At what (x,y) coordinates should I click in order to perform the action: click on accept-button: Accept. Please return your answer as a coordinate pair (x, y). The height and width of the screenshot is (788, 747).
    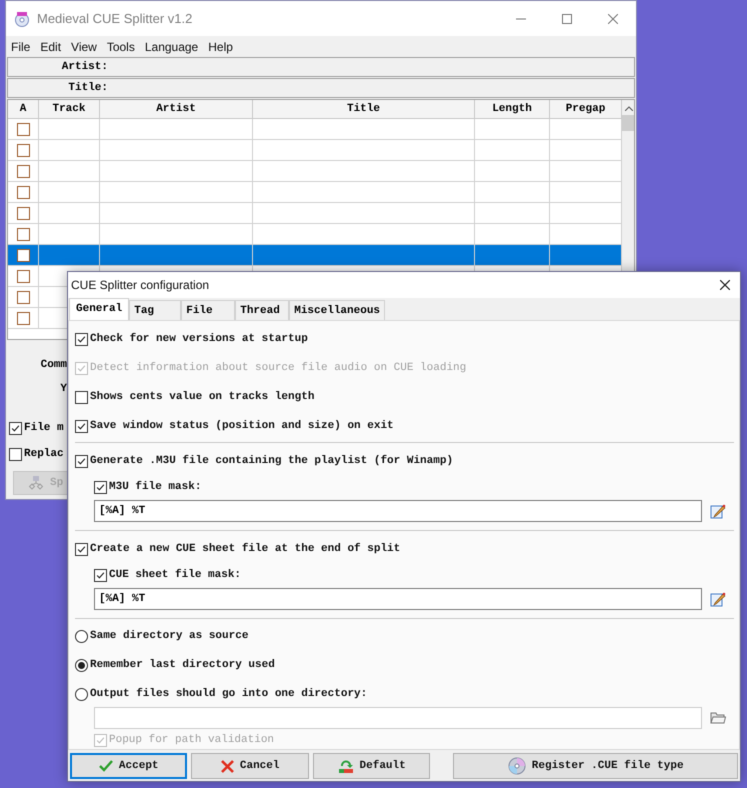
    Looking at the image, I should click on (129, 766).